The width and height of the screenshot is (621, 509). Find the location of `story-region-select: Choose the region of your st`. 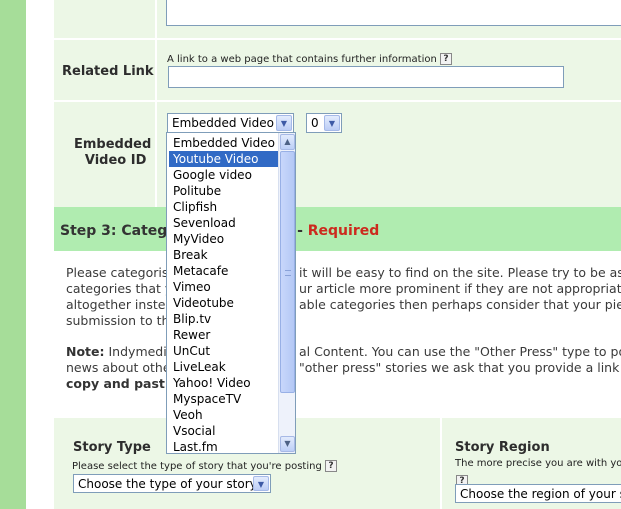

story-region-select: Choose the region of your st is located at coordinates (538, 493).